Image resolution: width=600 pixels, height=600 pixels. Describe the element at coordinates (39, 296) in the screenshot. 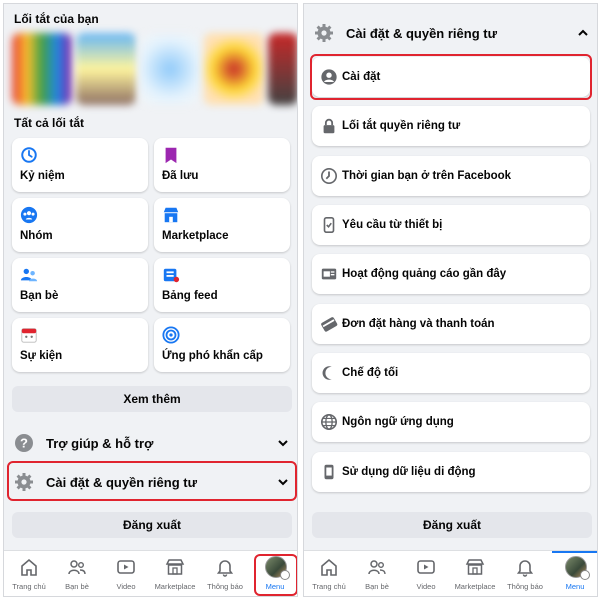

I see `tile-label: Bạn bè` at that location.